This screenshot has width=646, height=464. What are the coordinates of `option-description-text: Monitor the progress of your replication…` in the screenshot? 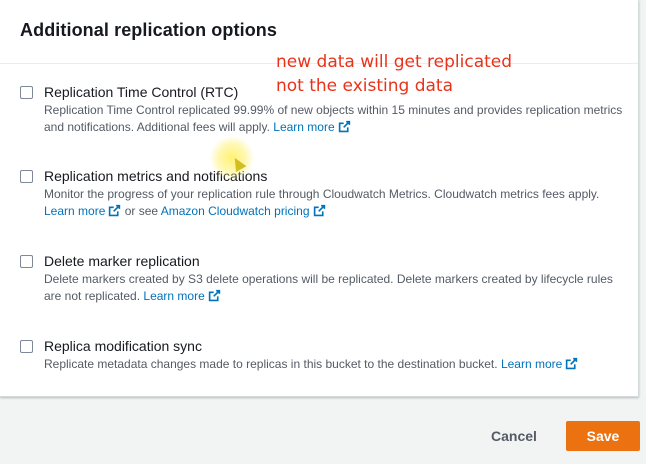 It's located at (322, 194).